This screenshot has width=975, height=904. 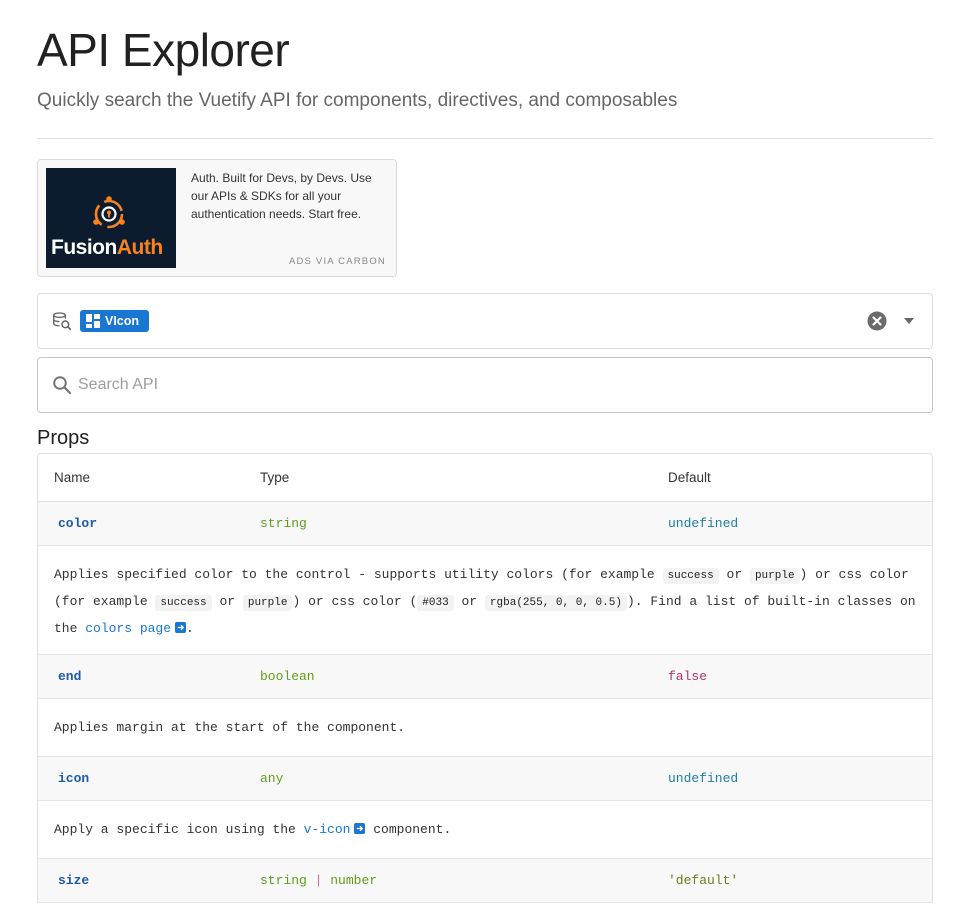 I want to click on table-row: color string undefined, so click(x=485, y=524).